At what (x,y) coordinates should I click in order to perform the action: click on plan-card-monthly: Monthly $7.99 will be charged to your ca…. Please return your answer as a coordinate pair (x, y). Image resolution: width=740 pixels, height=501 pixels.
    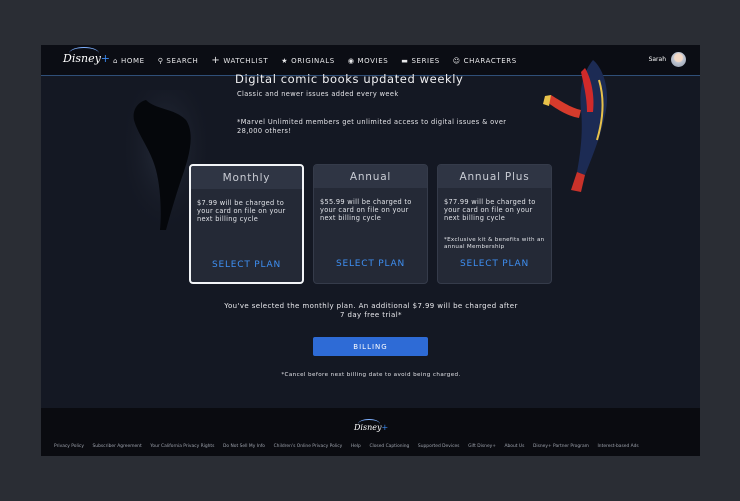
    Looking at the image, I should click on (246, 224).